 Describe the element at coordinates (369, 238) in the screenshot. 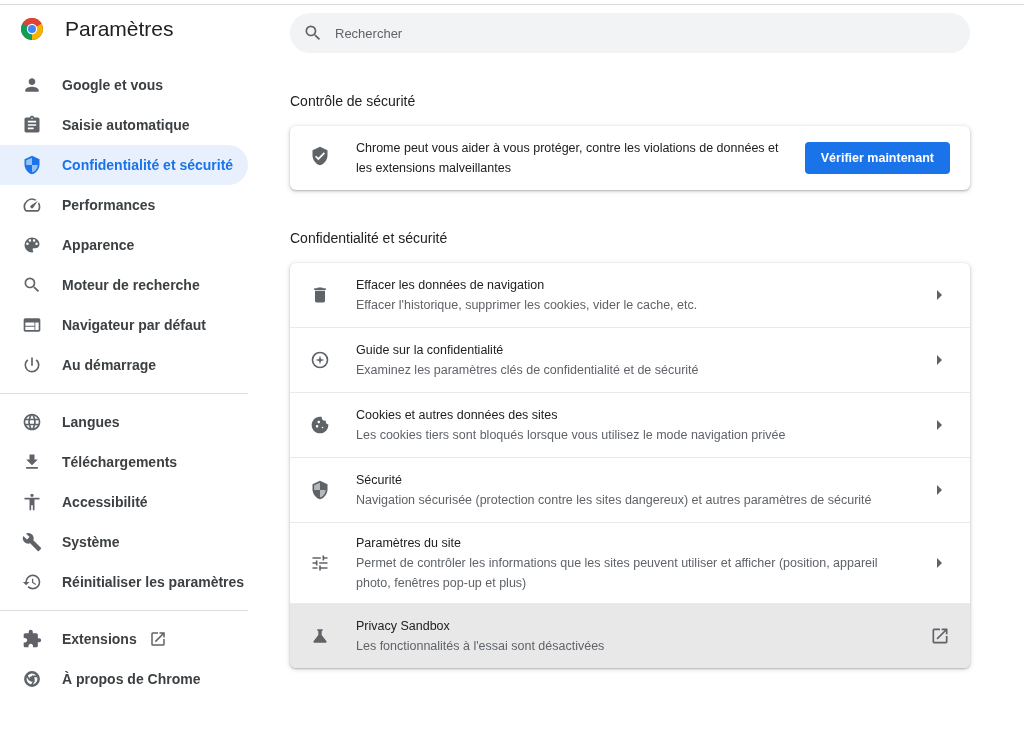

I see `section-heading: Confidentialité et sécurité` at that location.